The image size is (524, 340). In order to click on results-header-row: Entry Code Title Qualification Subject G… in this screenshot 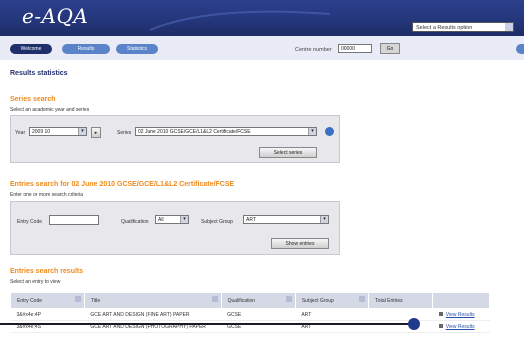, I will do `click(250, 300)`.